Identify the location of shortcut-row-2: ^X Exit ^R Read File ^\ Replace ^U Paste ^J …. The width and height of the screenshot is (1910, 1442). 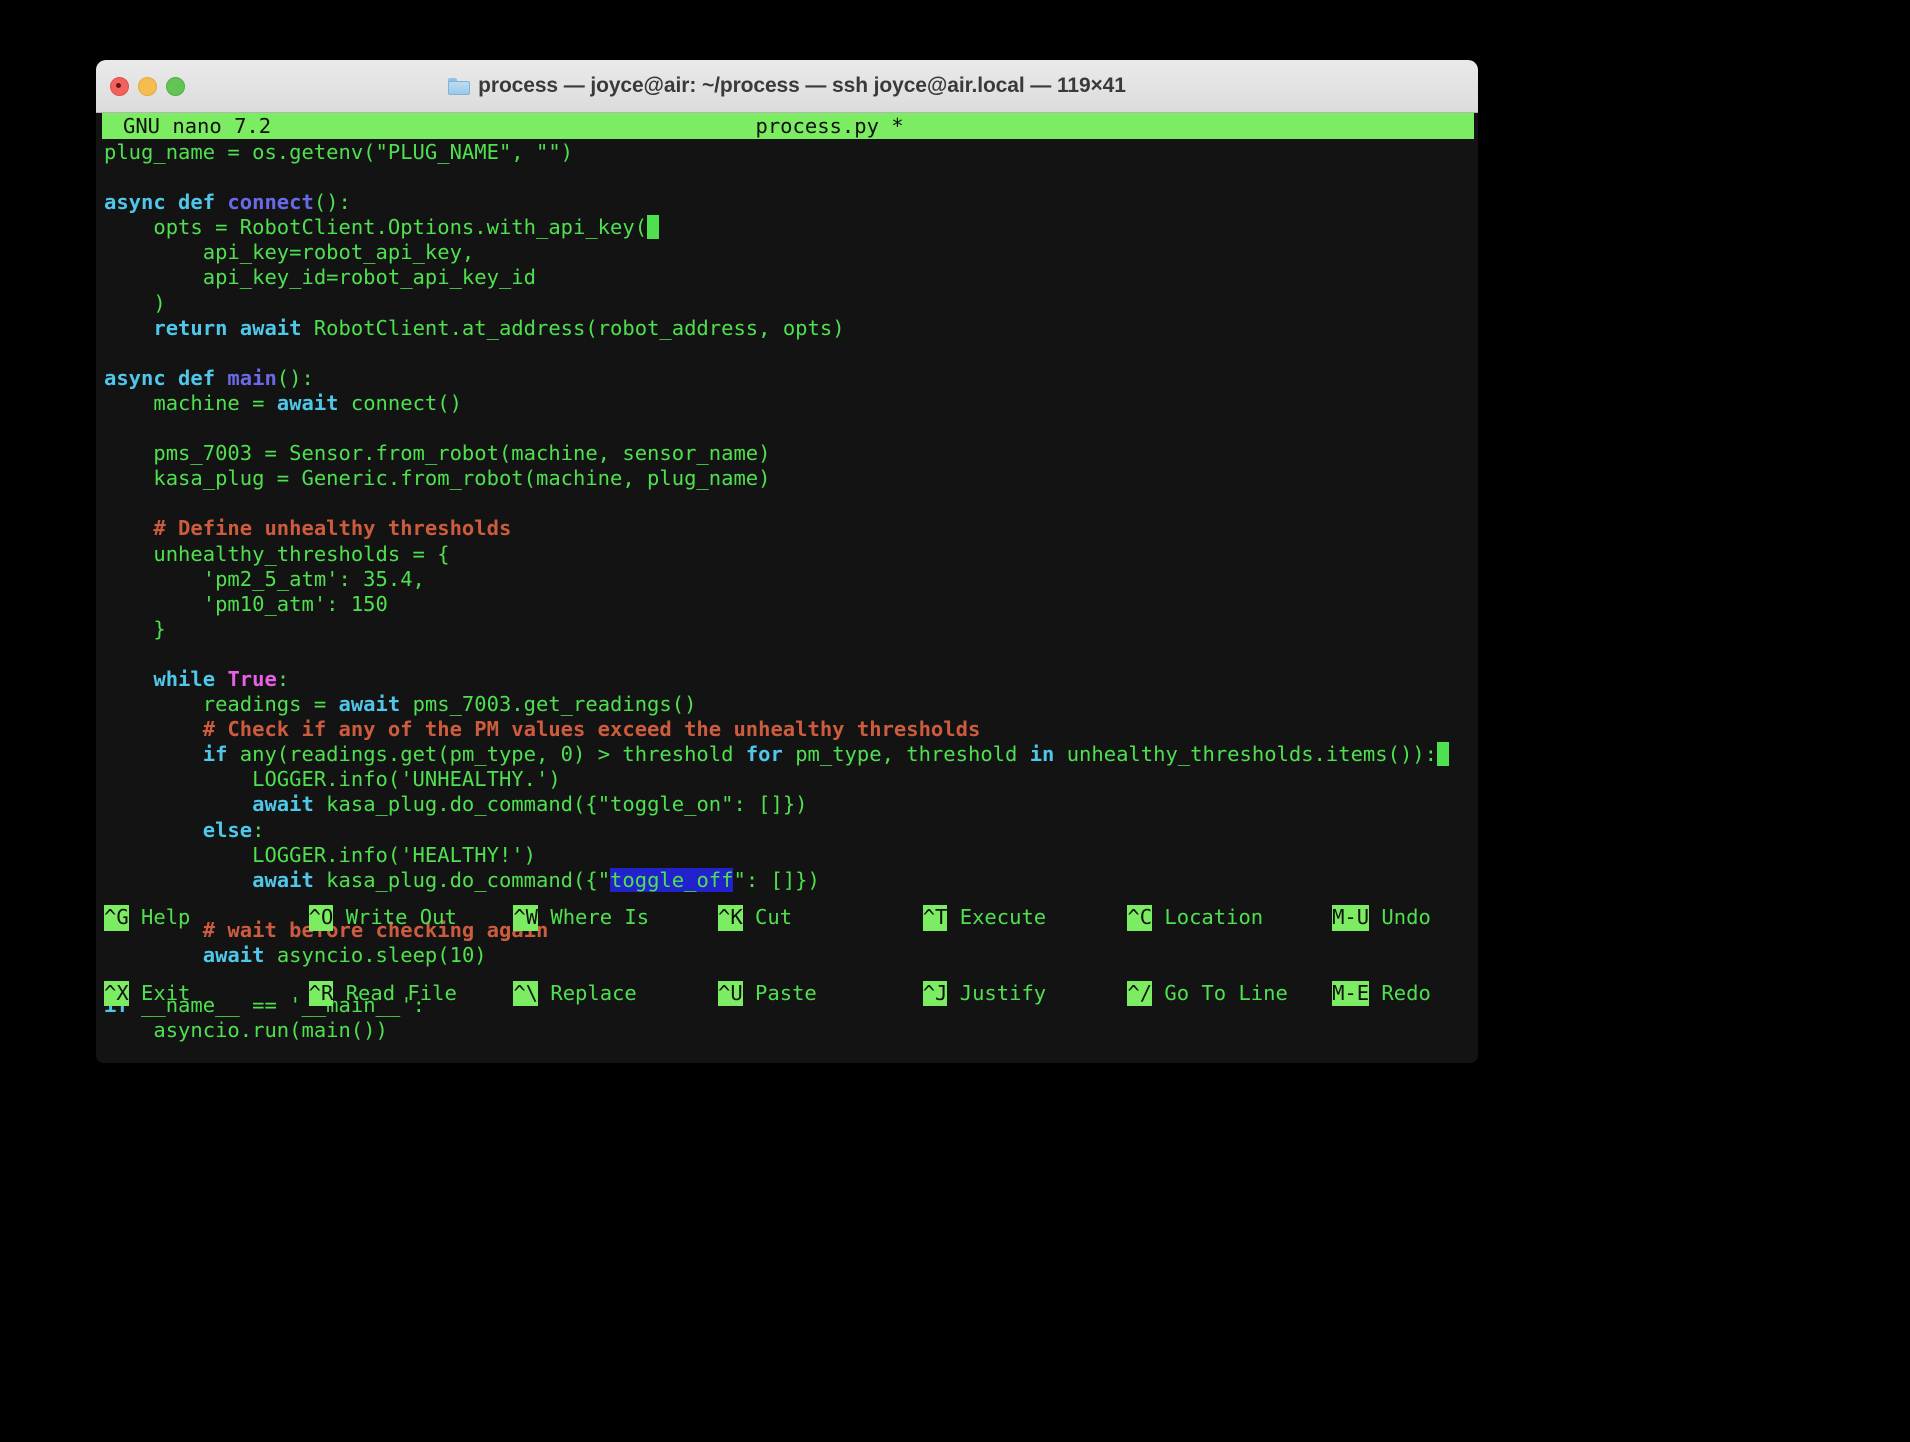
(790, 993).